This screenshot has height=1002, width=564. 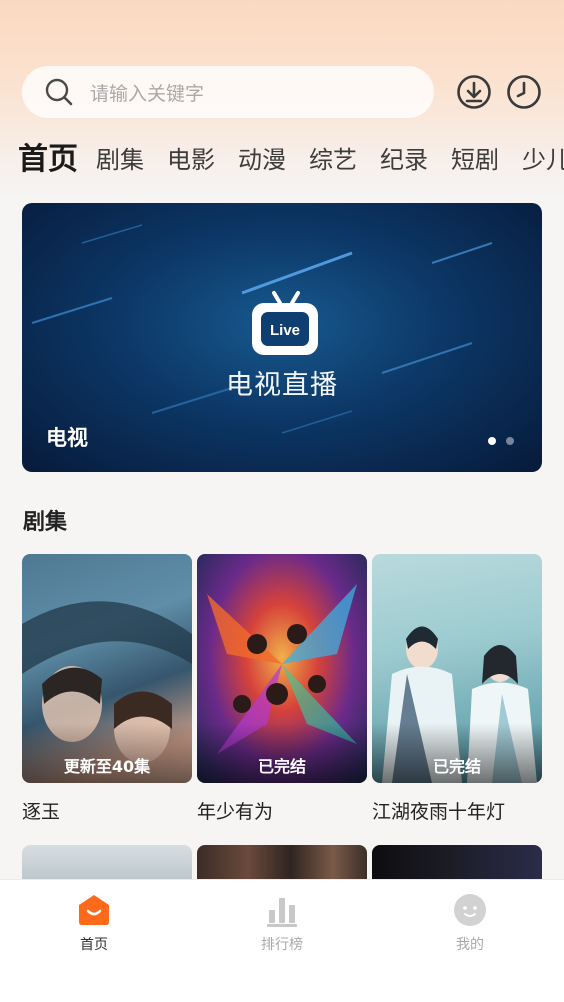 I want to click on tab-documentary: 纪录, so click(x=404, y=160).